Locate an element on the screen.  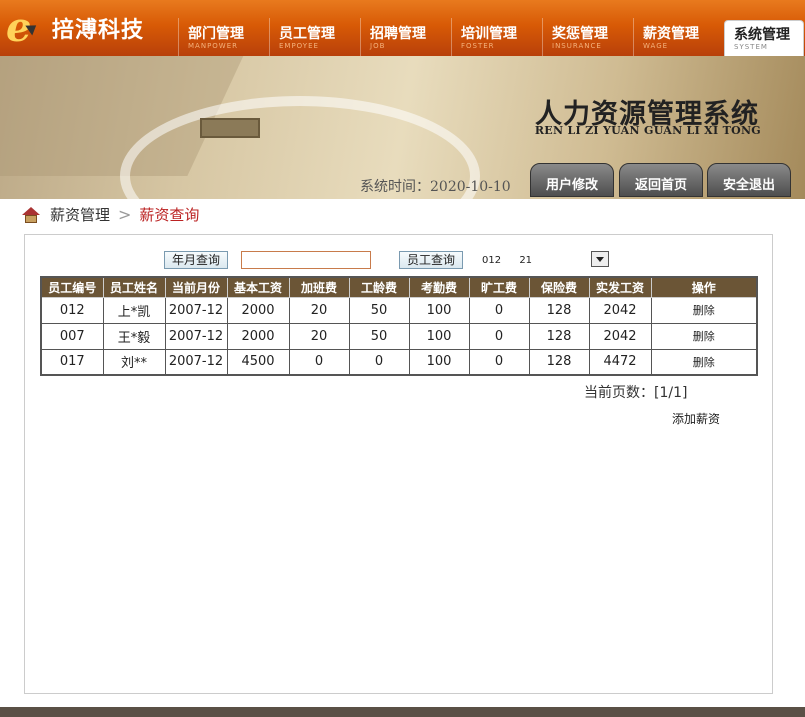
breadcrumb: 薪资管理 > 薪资查询 is located at coordinates (110, 214).